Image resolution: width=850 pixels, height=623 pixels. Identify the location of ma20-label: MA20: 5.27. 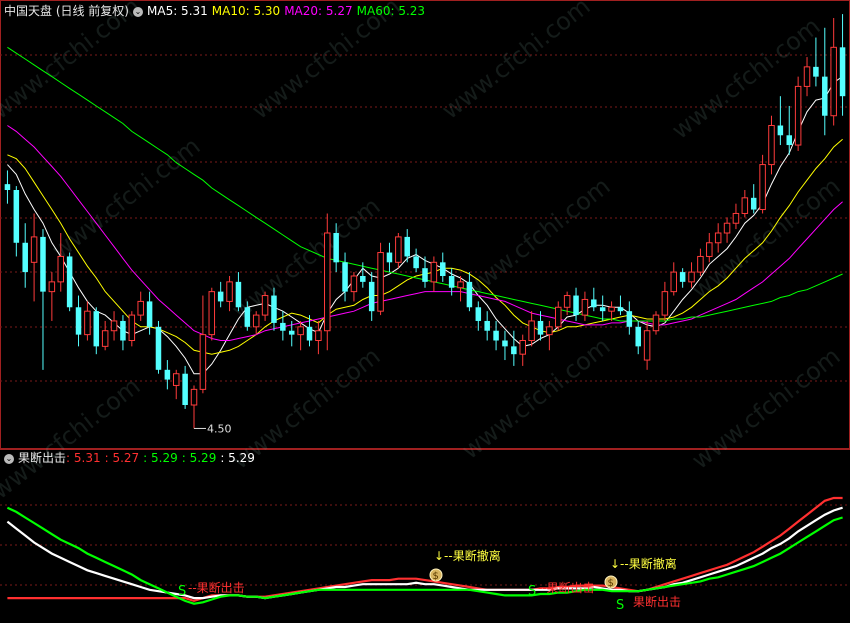
(318, 11).